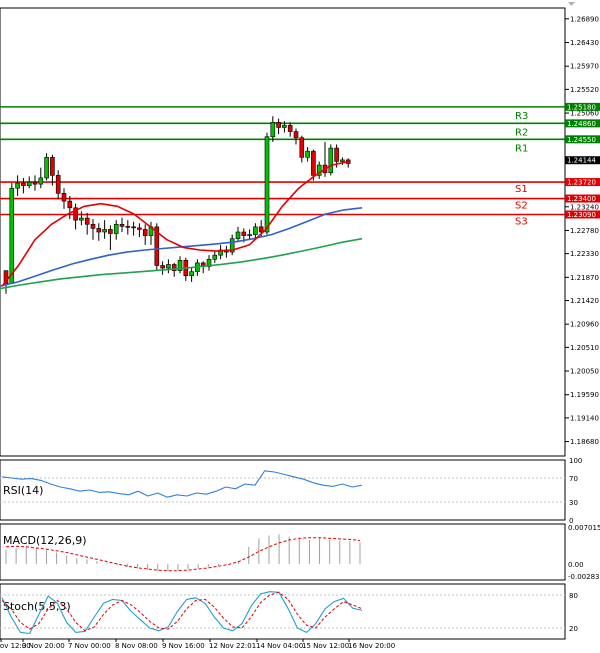 Image resolution: width=600 pixels, height=653 pixels. What do you see at coordinates (584, 442) in the screenshot?
I see `price-tick-label: 1.18680` at bounding box center [584, 442].